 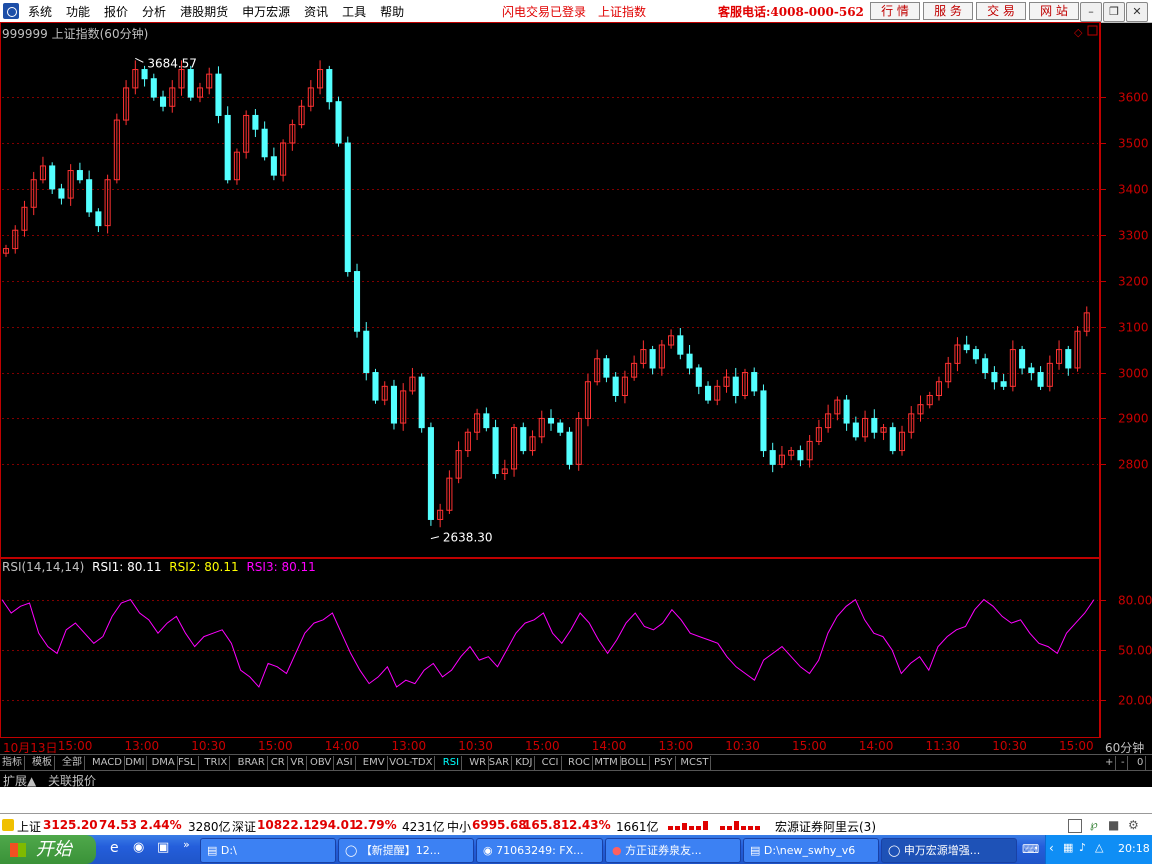 I want to click on time-tick-label: 14:00, so click(x=876, y=746).